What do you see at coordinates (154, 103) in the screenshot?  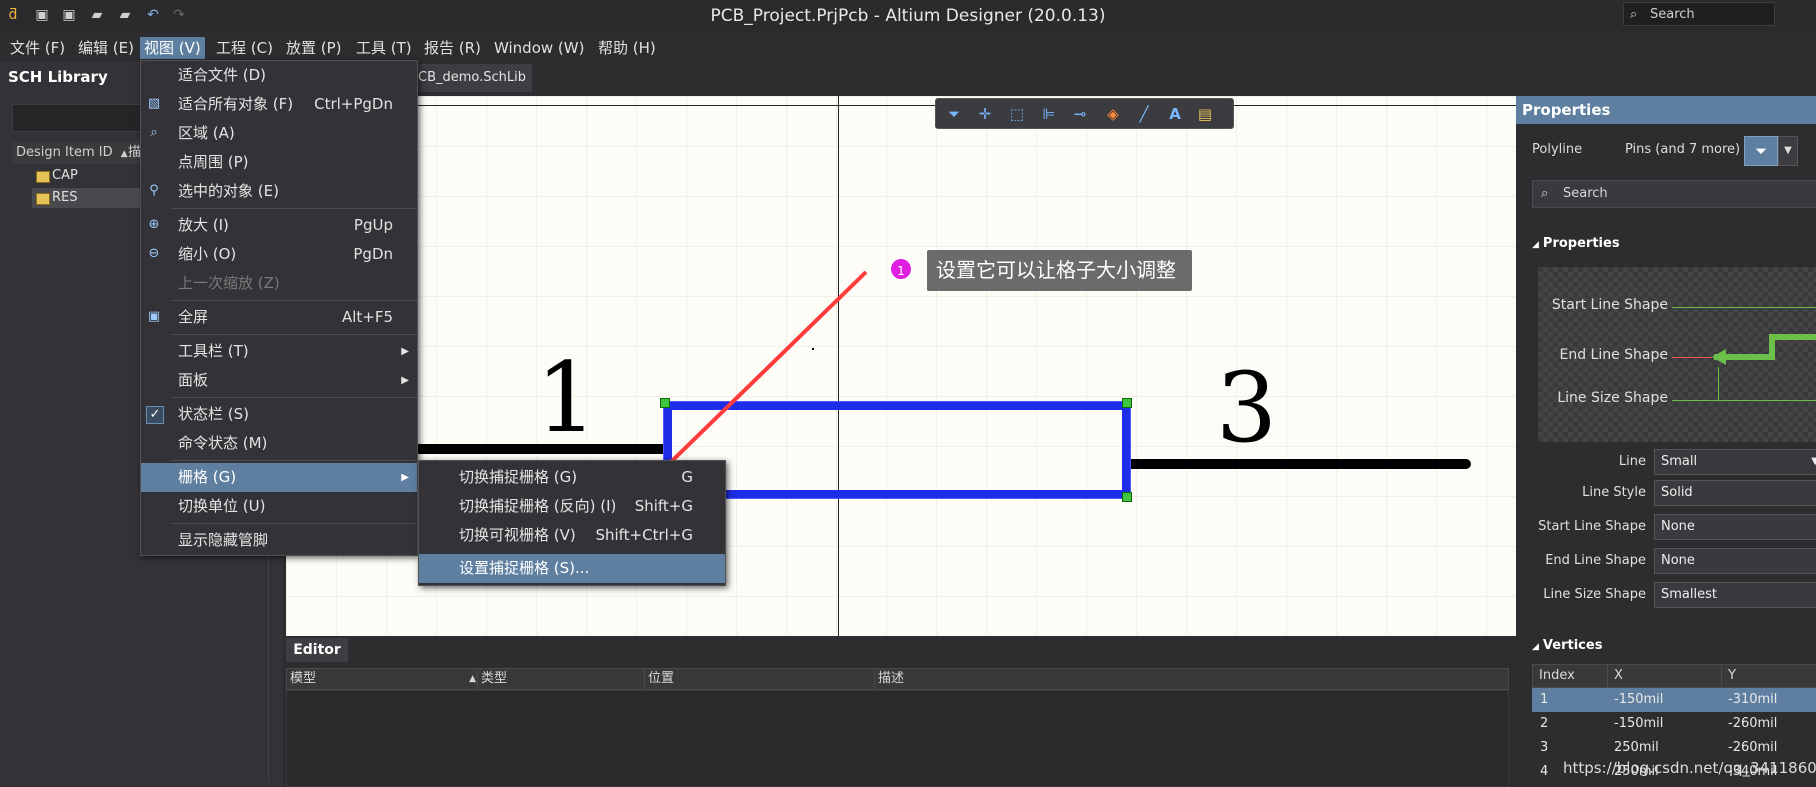 I see `fit-all-icon: ▧` at bounding box center [154, 103].